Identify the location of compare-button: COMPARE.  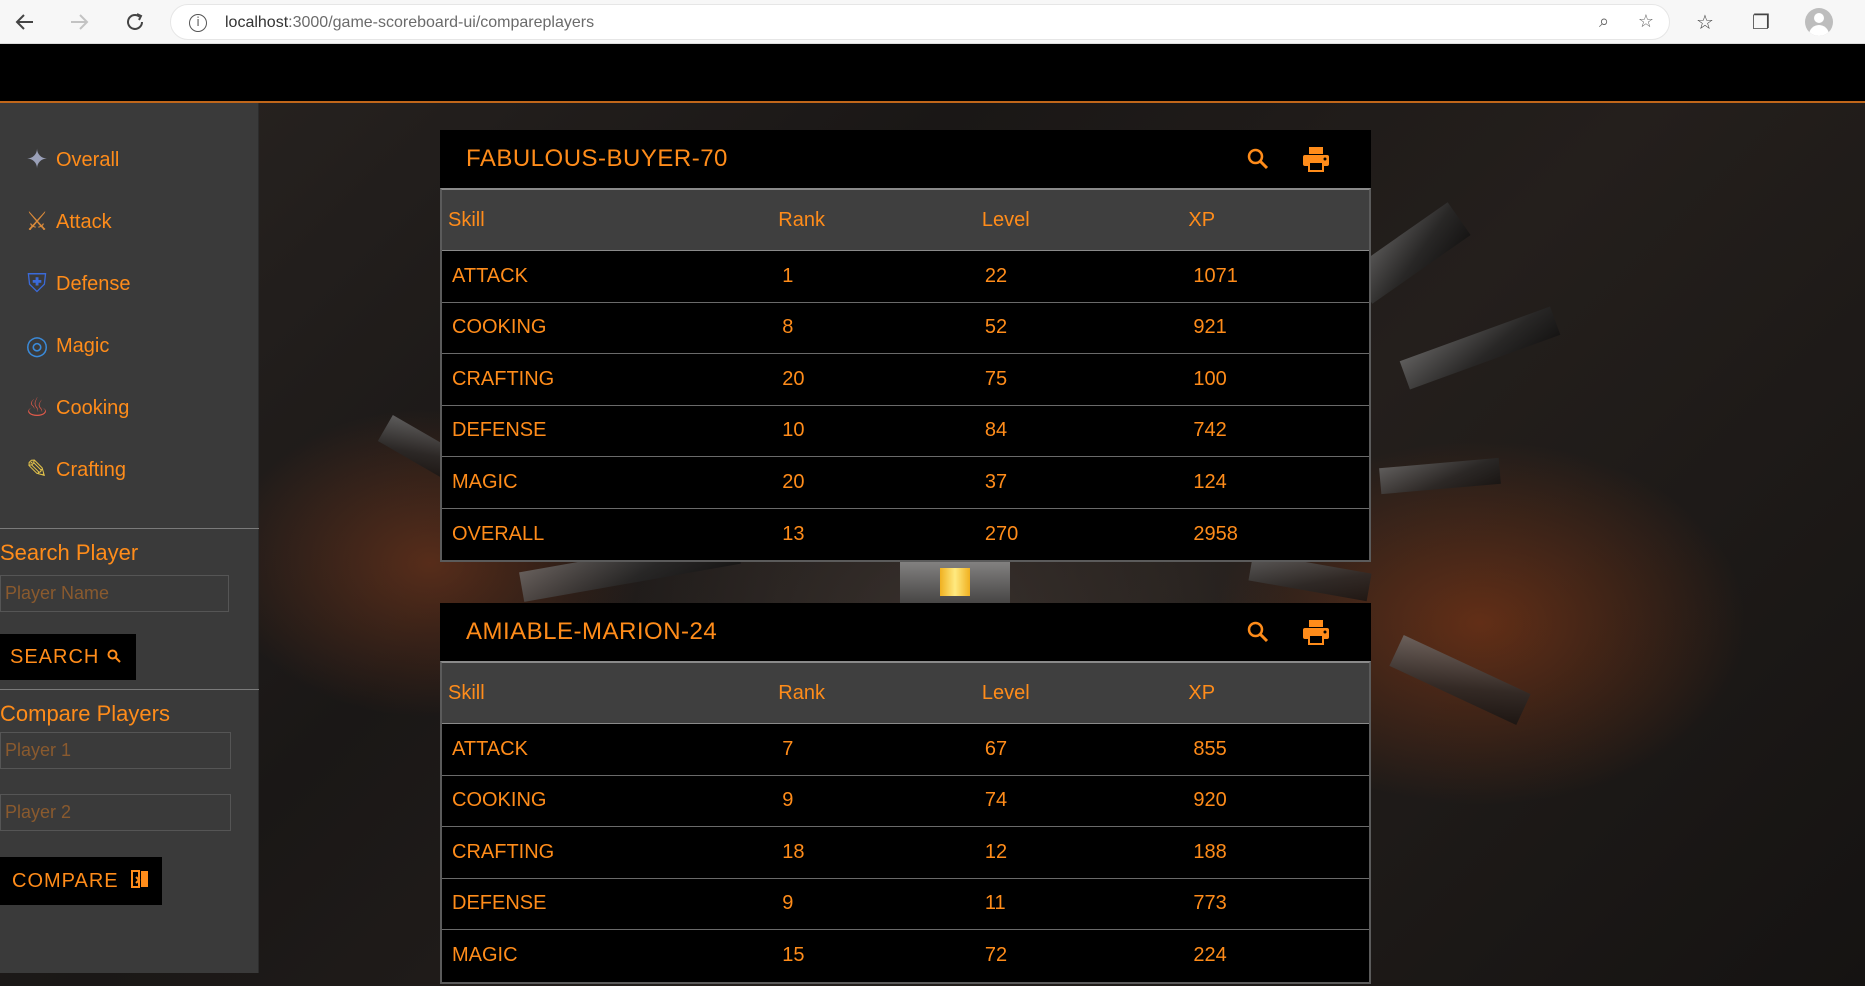
(81, 881).